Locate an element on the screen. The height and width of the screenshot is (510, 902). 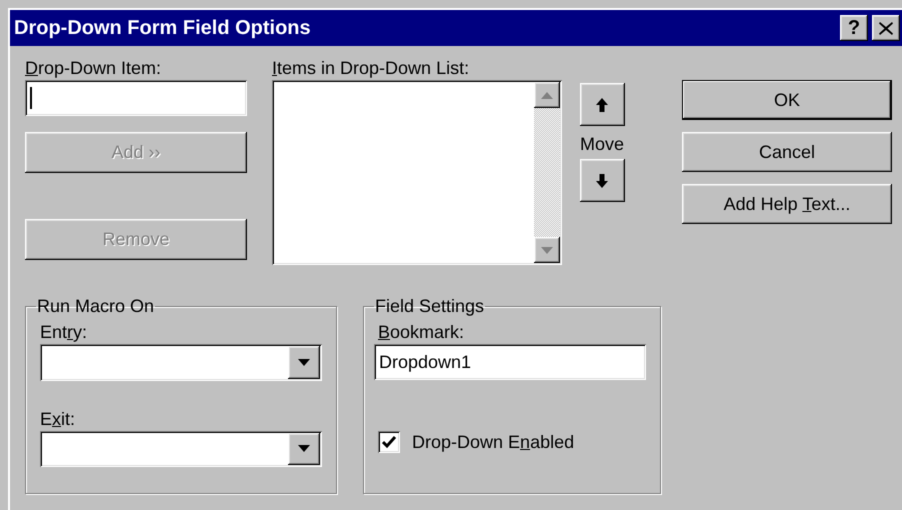
down-arrow-icon is located at coordinates (602, 181).